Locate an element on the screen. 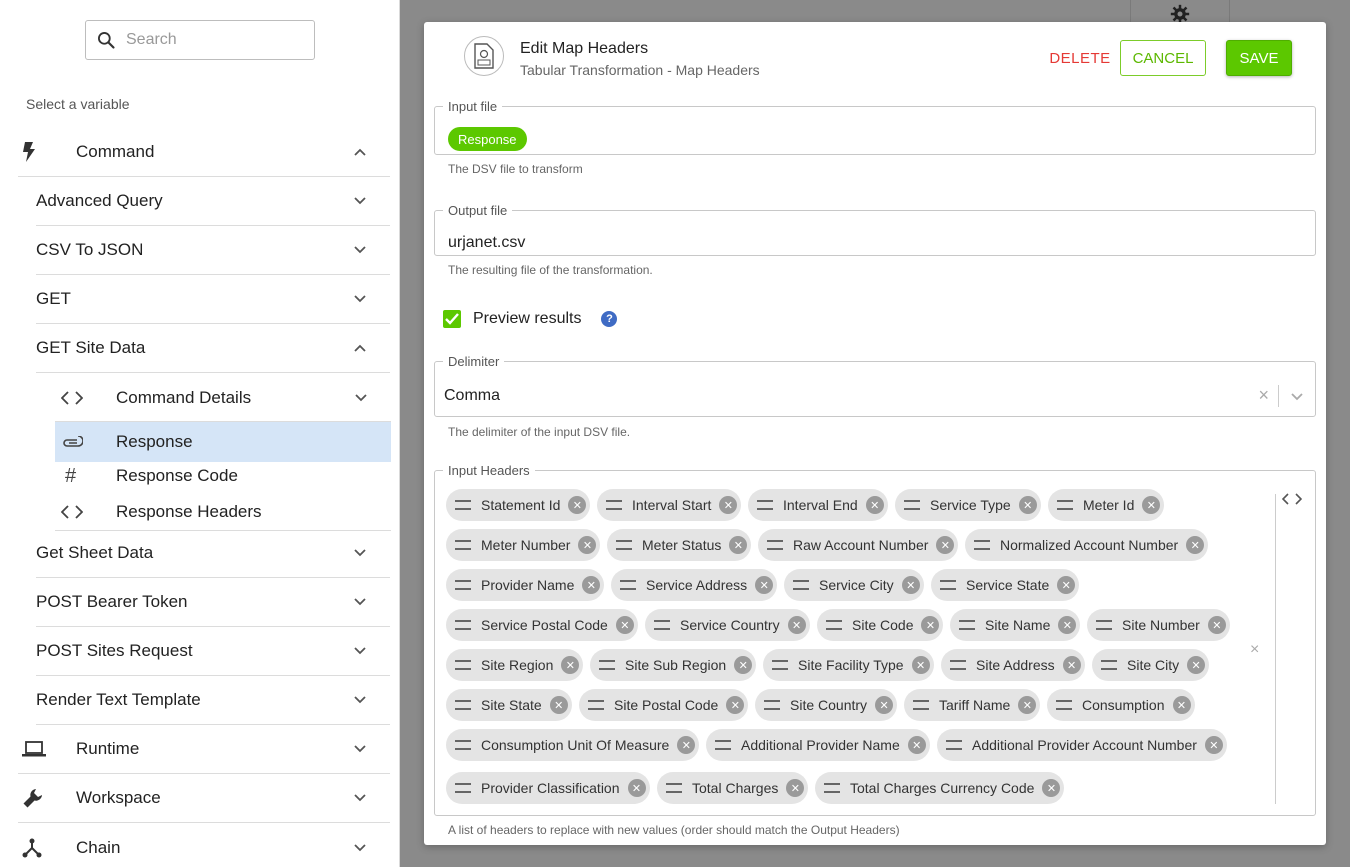 Image resolution: width=1350 pixels, height=867 pixels. clear-all-icon: × is located at coordinates (1254, 650).